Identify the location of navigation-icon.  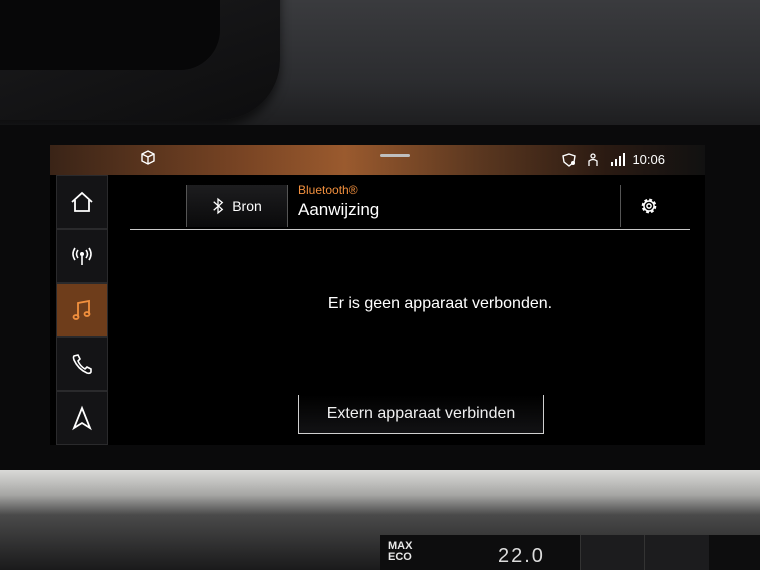
(82, 418).